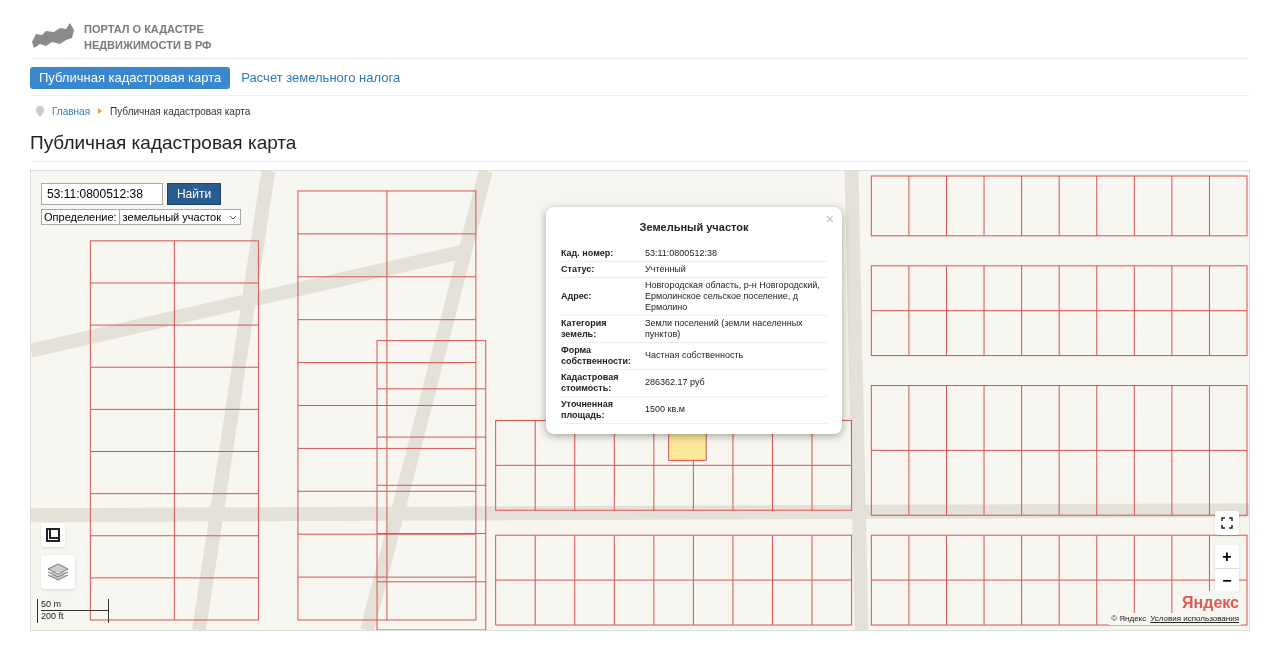 The height and width of the screenshot is (645, 1280). I want to click on chevron-down-icon, so click(233, 217).